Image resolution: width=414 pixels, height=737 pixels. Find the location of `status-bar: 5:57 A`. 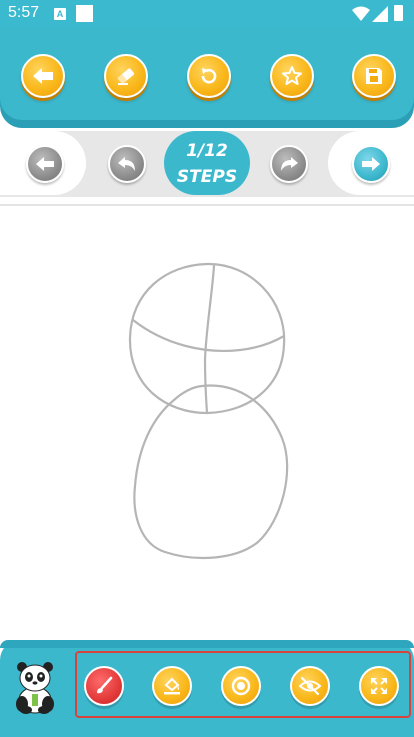

status-bar: 5:57 A is located at coordinates (207, 14).